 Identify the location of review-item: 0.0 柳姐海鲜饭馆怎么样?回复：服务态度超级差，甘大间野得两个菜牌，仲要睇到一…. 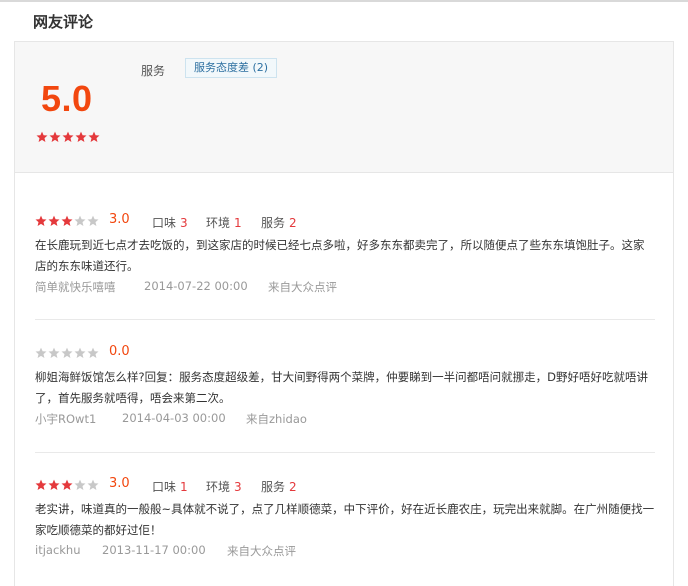
(345, 386).